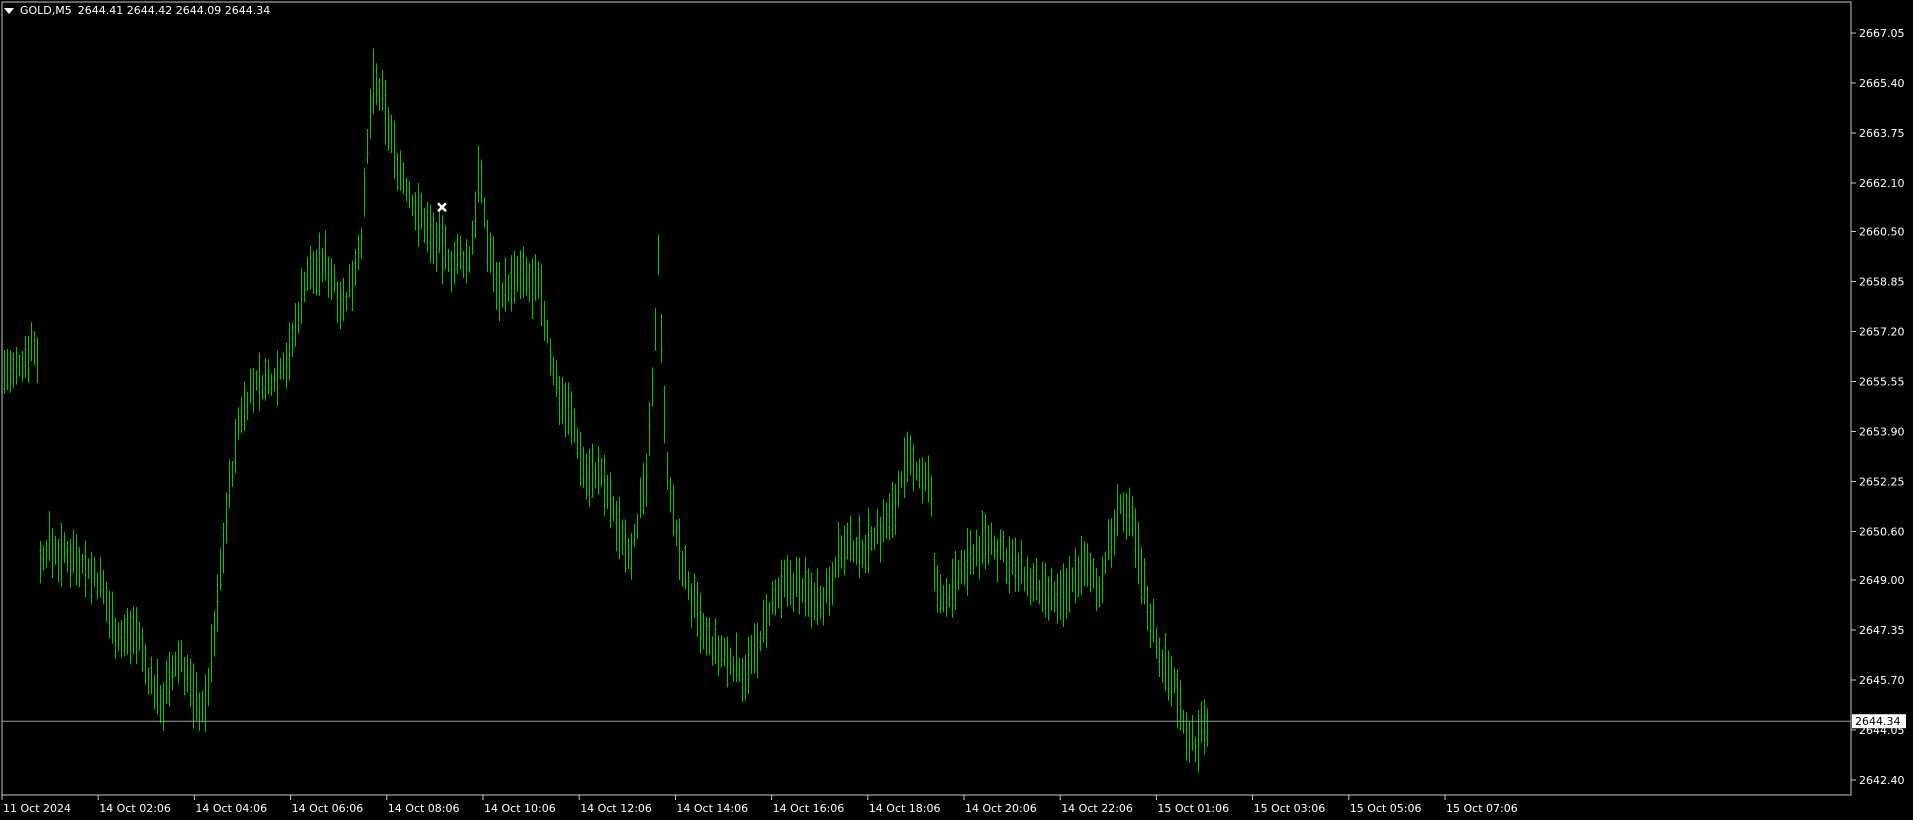 Image resolution: width=1913 pixels, height=820 pixels. I want to click on x-tick-label: 15 Oct 07:06, so click(1482, 808).